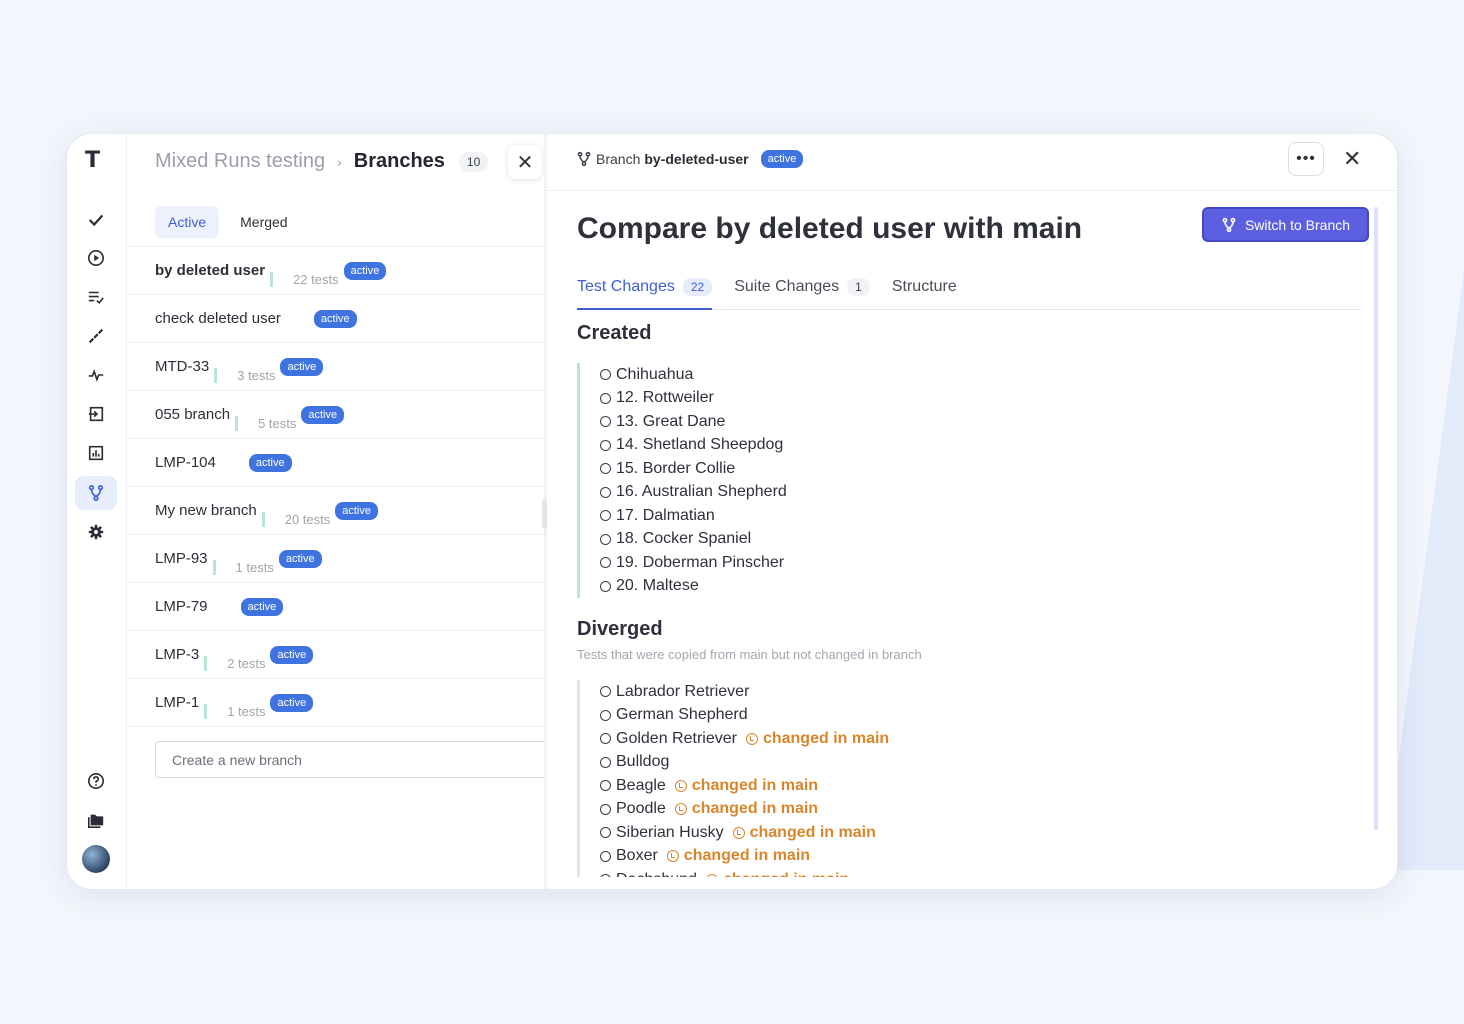 This screenshot has width=1464, height=1024. Describe the element at coordinates (96, 336) in the screenshot. I see `nav-steps` at that location.